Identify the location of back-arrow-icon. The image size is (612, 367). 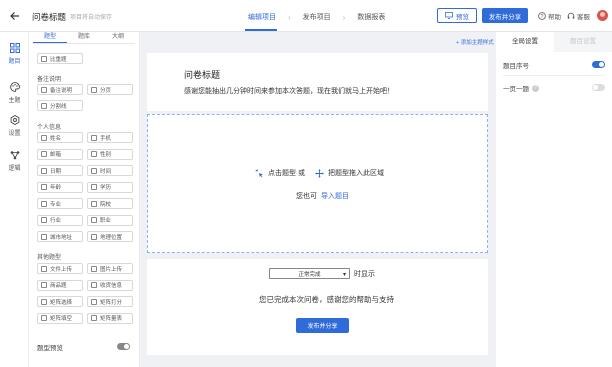
(15, 16).